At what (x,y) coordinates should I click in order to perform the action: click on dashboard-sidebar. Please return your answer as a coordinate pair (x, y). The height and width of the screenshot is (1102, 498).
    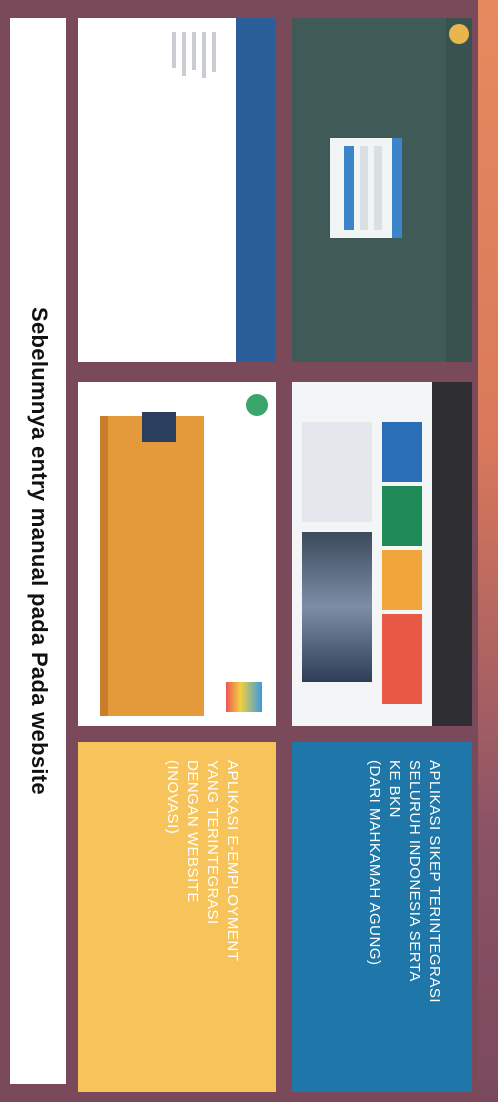
    Looking at the image, I should click on (452, 554).